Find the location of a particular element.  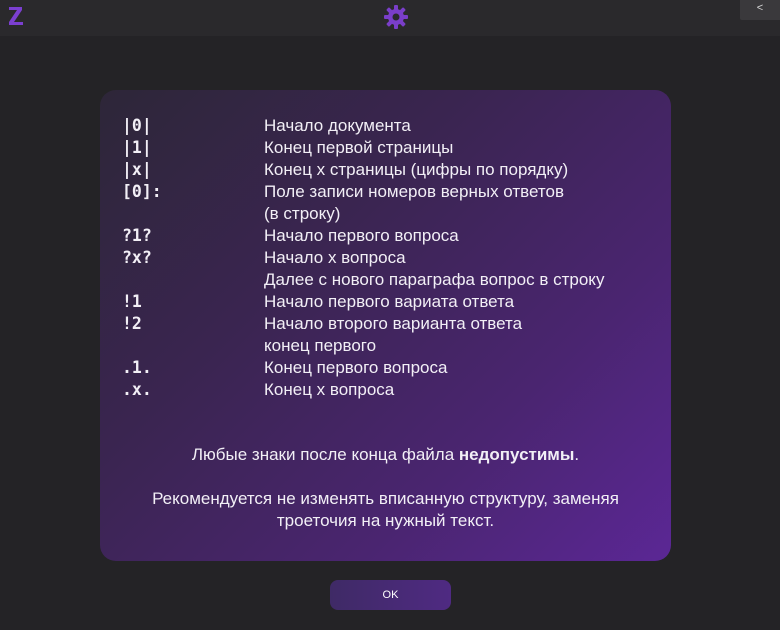

legend-row: (в строку) is located at coordinates (392, 214).